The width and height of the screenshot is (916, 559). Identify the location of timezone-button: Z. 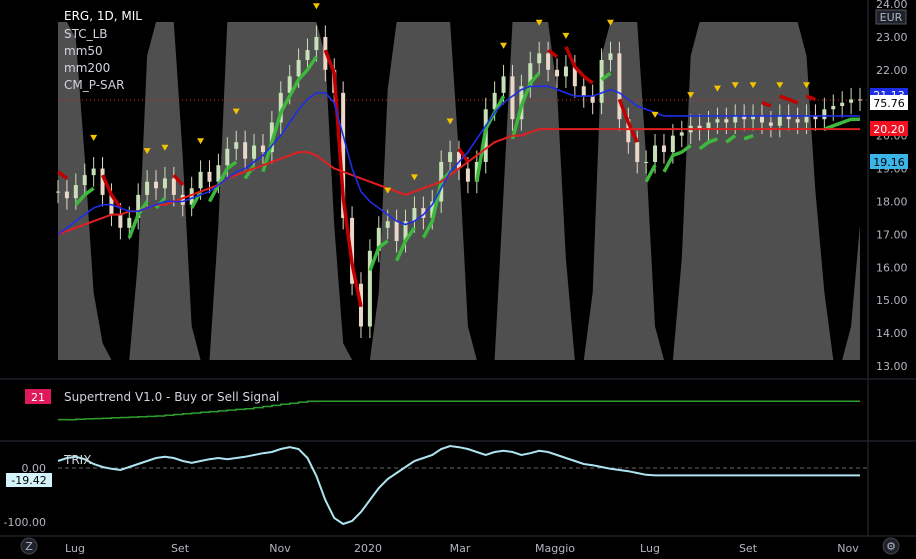
(29, 546).